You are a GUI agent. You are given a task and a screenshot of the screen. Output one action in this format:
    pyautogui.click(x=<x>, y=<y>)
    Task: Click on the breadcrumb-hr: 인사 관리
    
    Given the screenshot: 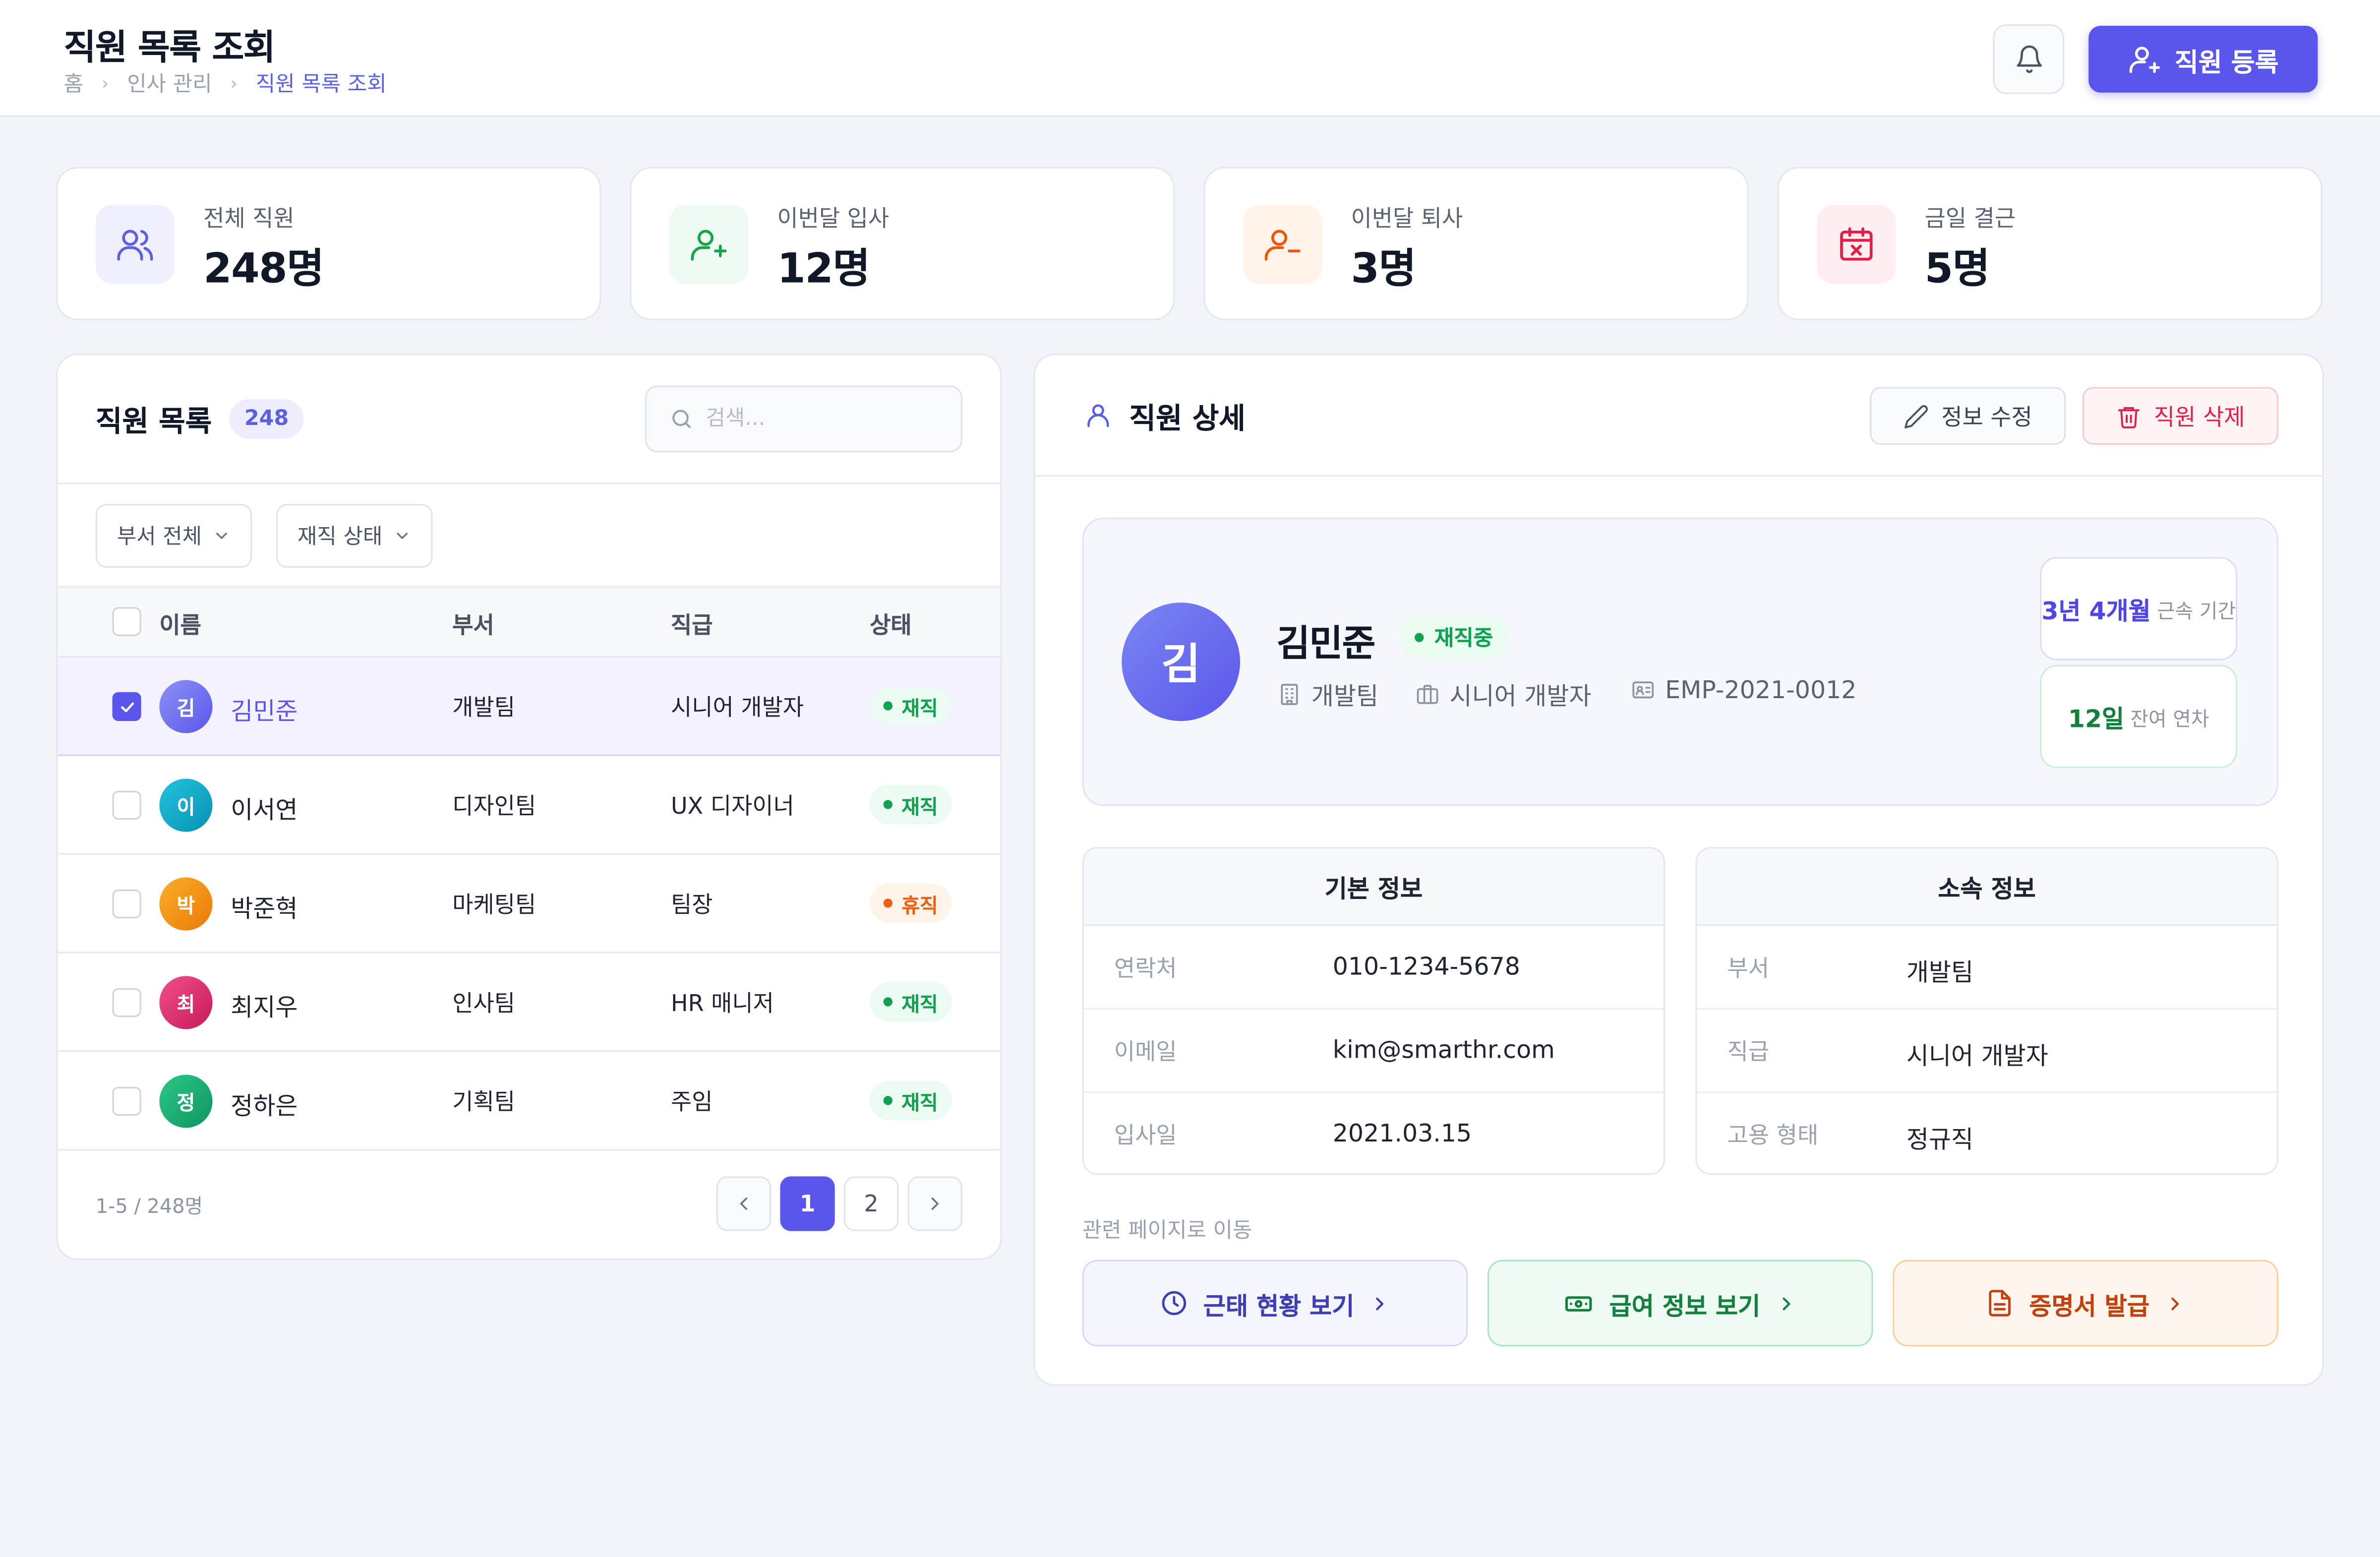 What is the action you would take?
    pyautogui.click(x=169, y=83)
    